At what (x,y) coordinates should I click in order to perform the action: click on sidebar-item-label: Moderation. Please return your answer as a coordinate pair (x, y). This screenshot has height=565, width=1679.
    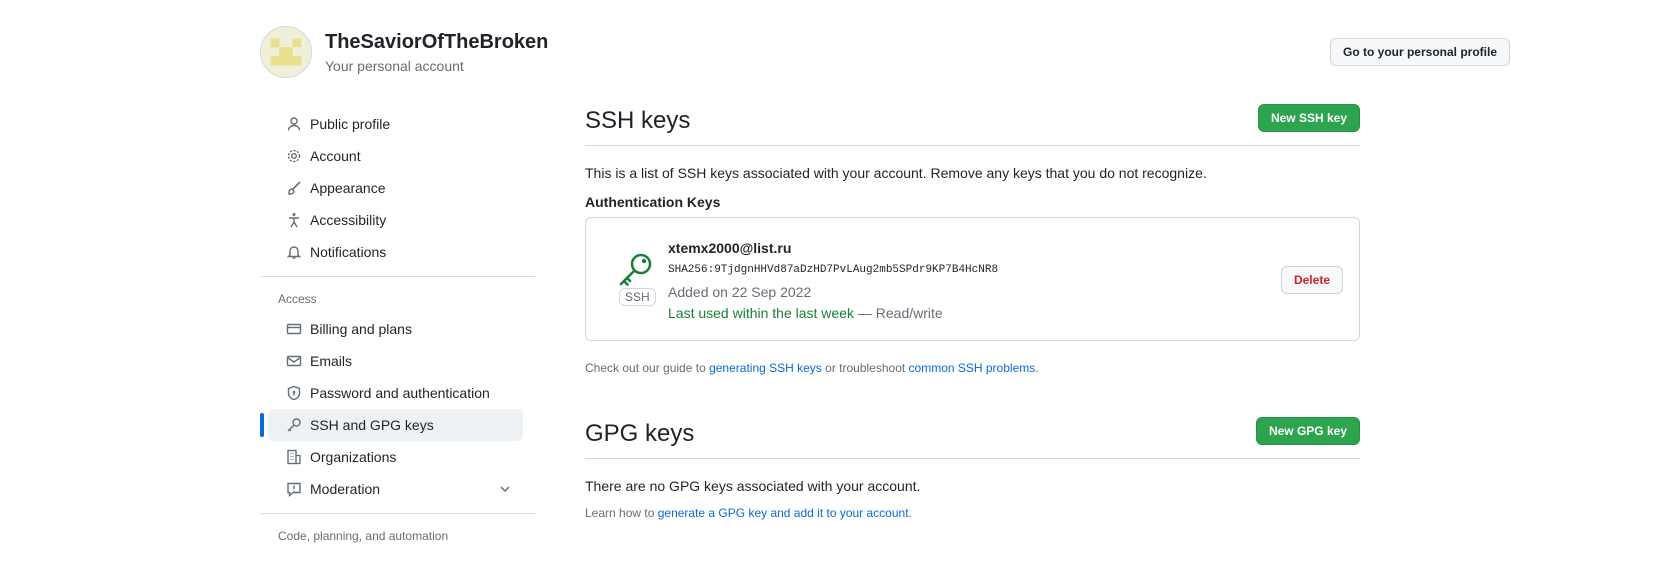
    Looking at the image, I should click on (345, 489).